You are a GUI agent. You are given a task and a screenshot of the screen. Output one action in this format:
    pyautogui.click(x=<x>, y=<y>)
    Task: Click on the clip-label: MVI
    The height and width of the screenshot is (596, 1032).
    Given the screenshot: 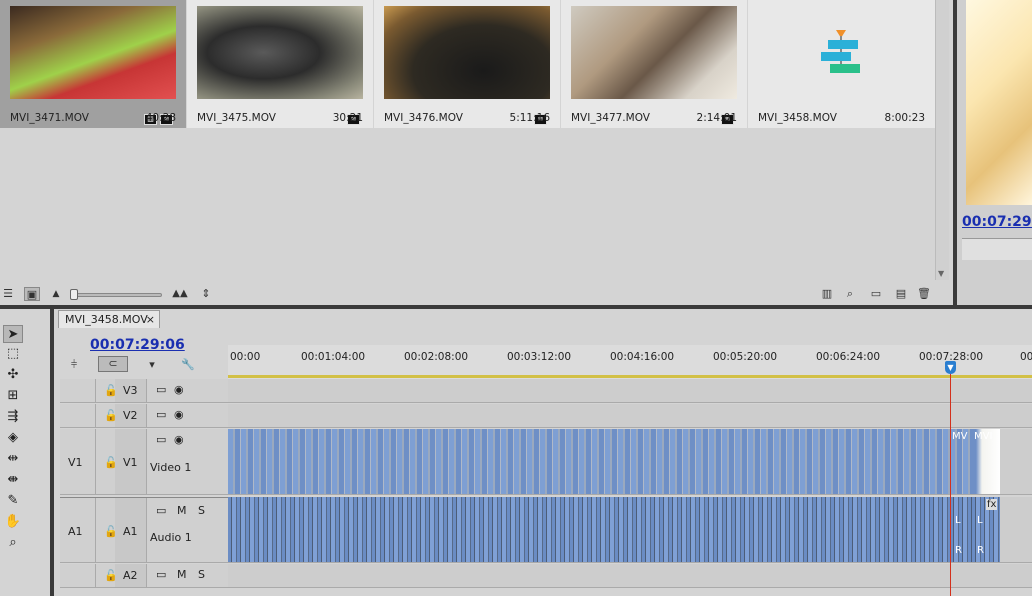 What is the action you would take?
    pyautogui.click(x=983, y=436)
    